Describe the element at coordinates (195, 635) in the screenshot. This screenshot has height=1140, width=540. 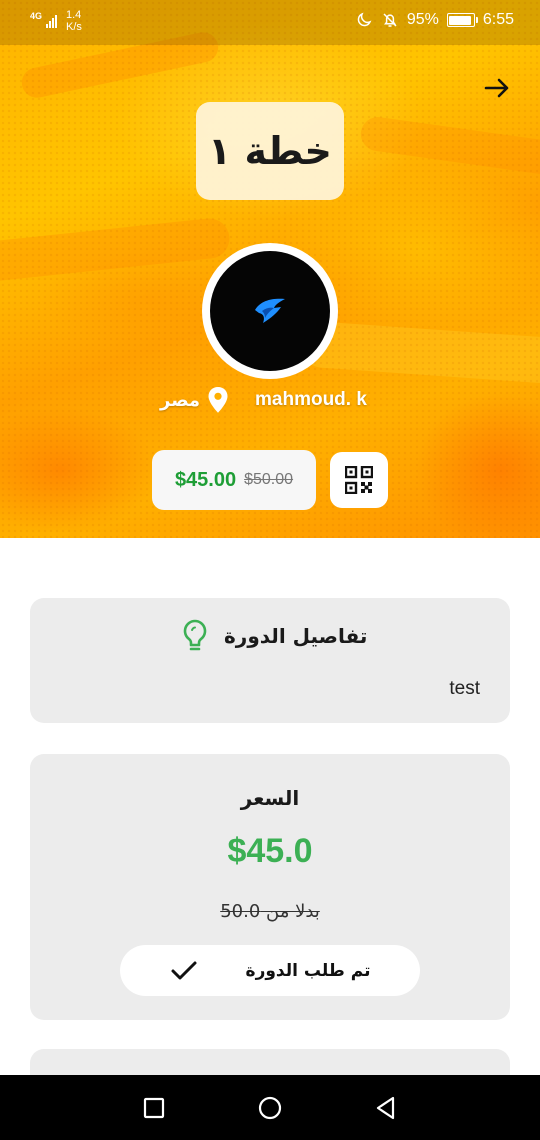
I see `lightbulb-icon` at that location.